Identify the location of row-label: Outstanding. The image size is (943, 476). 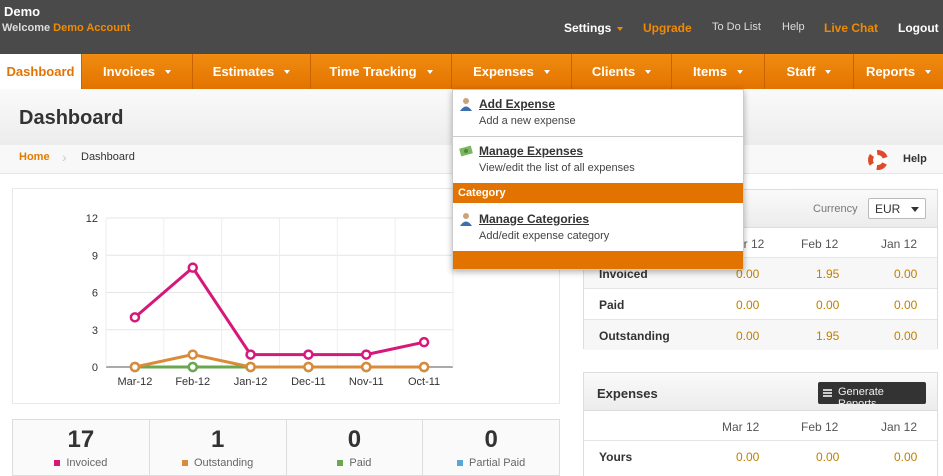
(634, 336).